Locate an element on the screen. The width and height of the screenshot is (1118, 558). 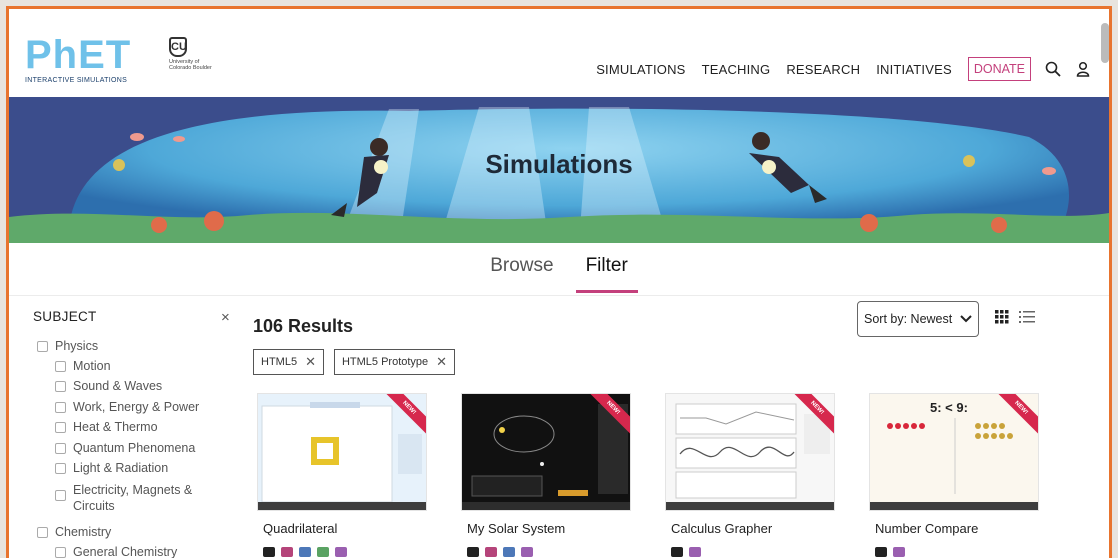
filter-label: Quantum Phenomena is located at coordinates (134, 448).